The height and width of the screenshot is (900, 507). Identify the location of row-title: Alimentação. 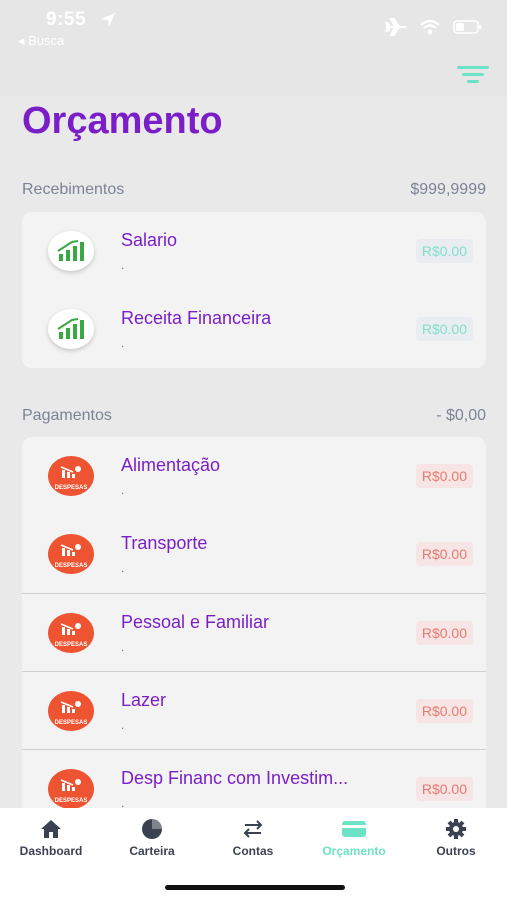
(171, 465).